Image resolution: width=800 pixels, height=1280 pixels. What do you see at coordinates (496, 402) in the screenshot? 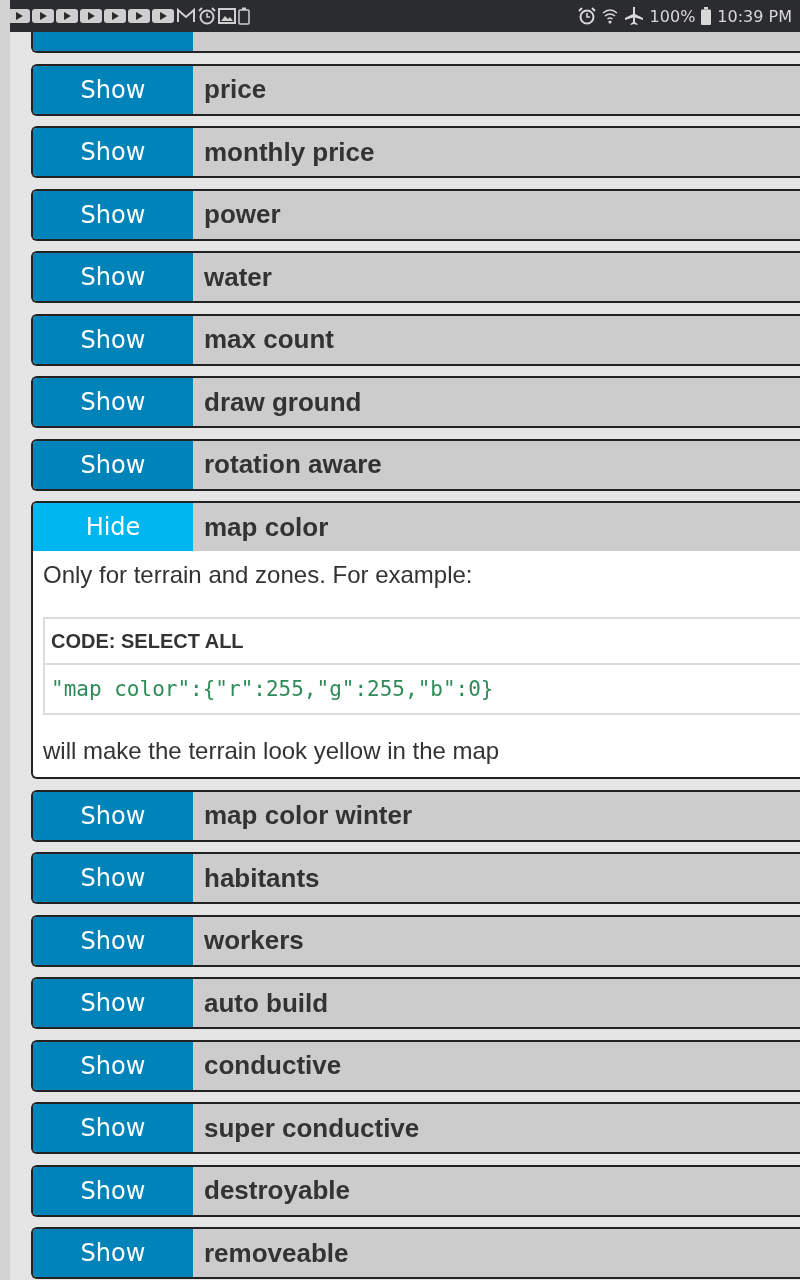
I see `section-title: draw ground` at bounding box center [496, 402].